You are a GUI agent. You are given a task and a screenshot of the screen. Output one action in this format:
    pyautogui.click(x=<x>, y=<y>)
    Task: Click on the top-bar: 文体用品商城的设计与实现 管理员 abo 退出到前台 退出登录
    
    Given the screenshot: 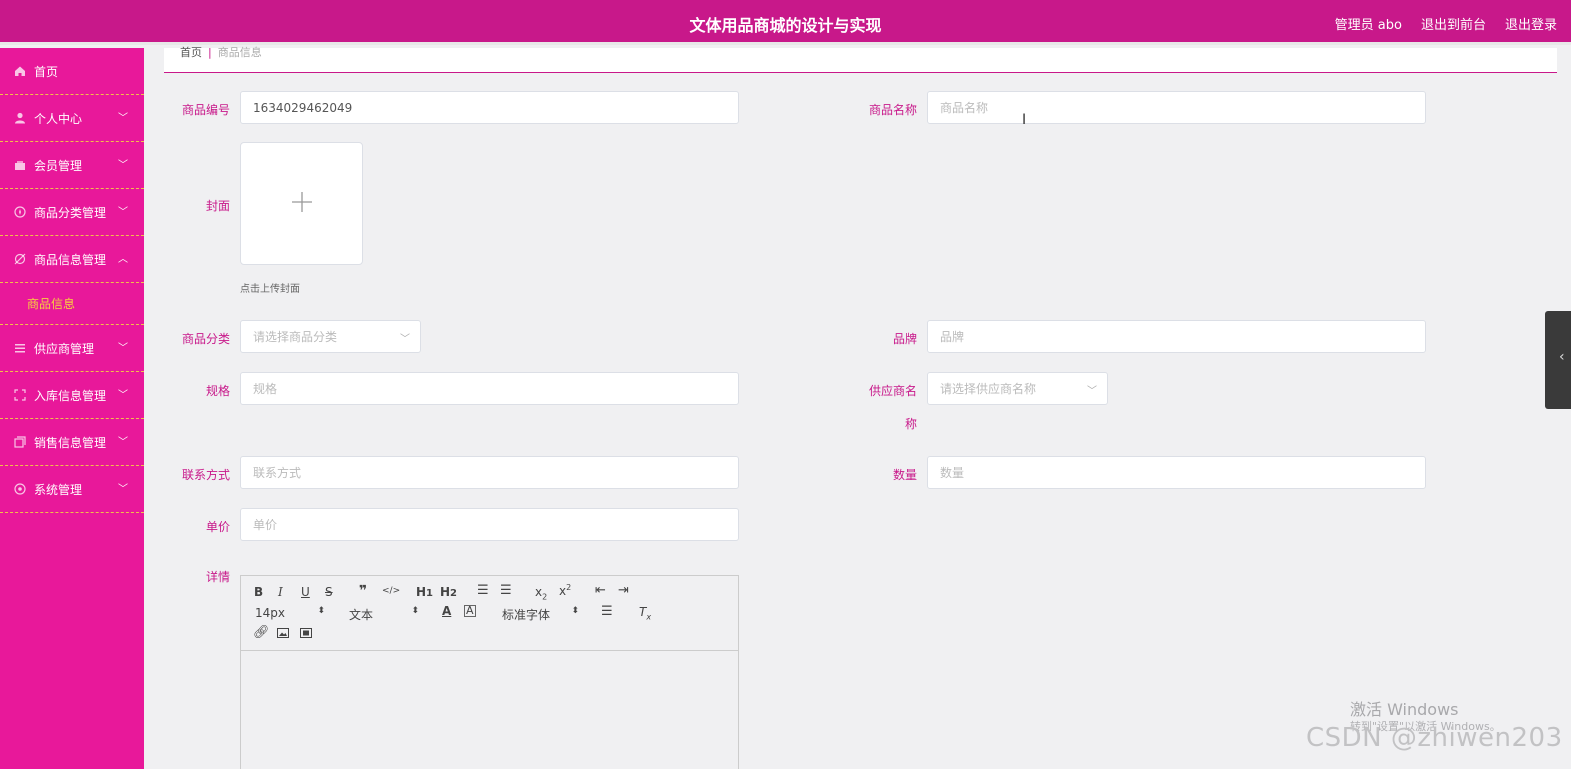 What is the action you would take?
    pyautogui.click(x=785, y=22)
    